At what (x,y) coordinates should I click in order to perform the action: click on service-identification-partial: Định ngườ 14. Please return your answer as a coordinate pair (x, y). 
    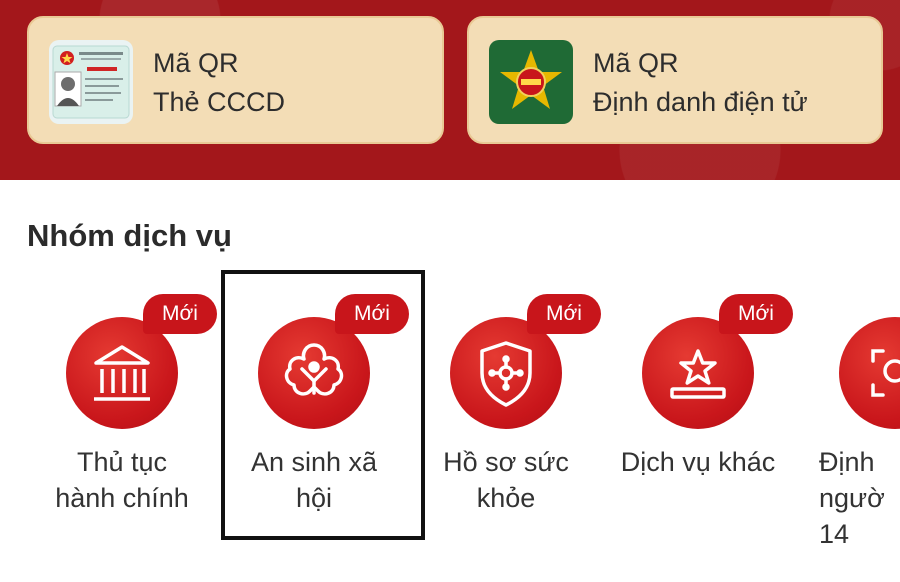
    Looking at the image, I should click on (847, 420).